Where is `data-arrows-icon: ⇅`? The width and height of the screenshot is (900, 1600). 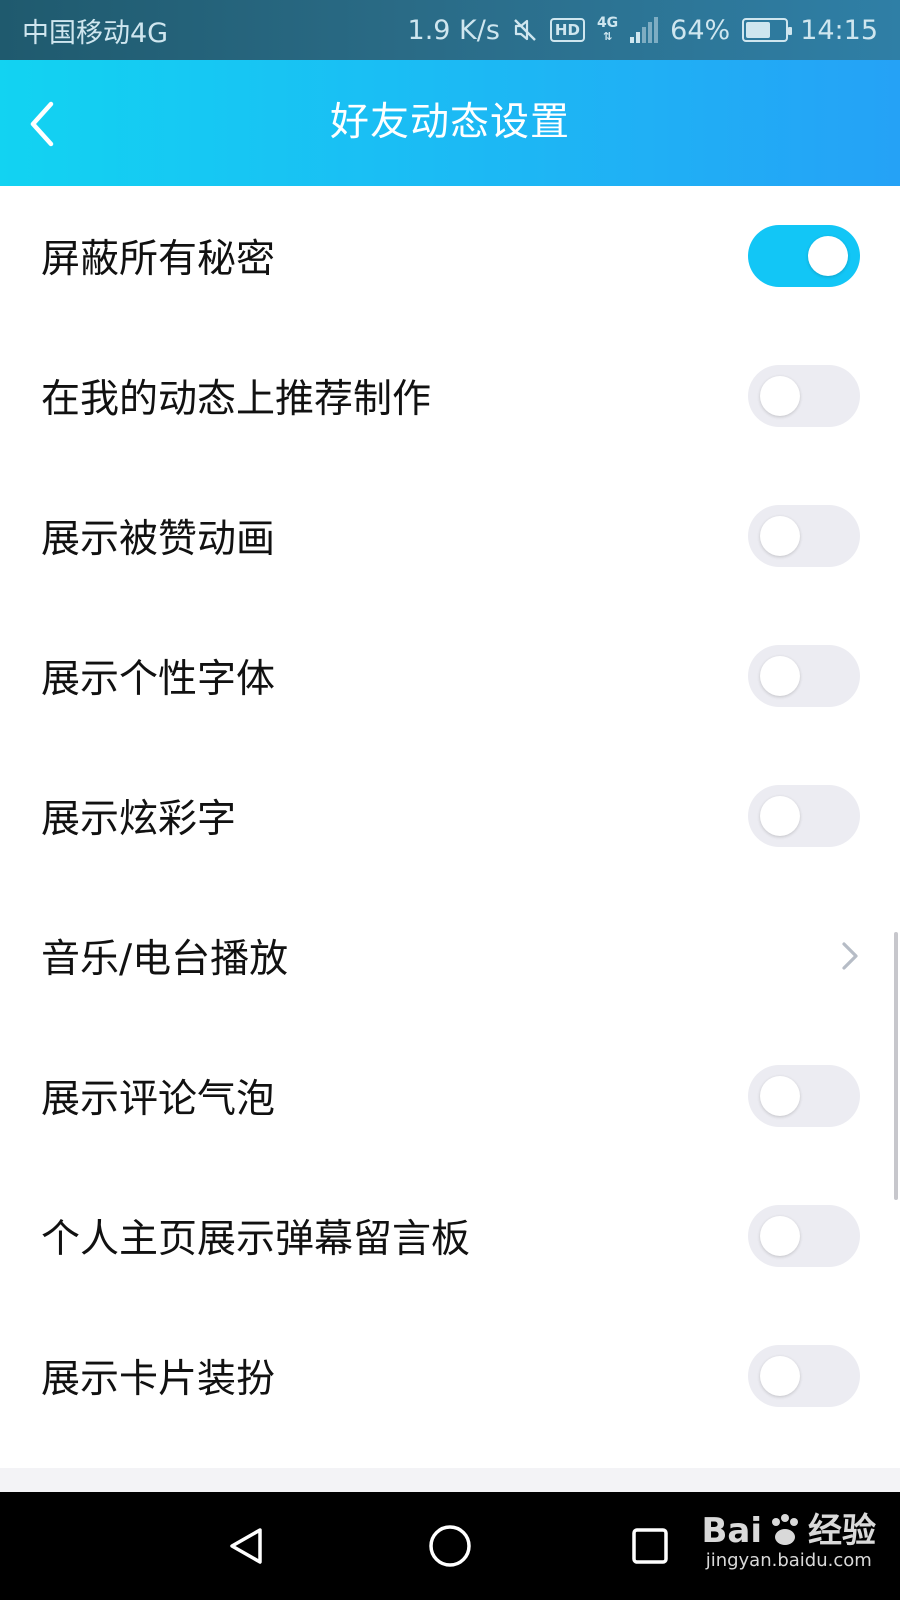 data-arrows-icon: ⇅ is located at coordinates (607, 36).